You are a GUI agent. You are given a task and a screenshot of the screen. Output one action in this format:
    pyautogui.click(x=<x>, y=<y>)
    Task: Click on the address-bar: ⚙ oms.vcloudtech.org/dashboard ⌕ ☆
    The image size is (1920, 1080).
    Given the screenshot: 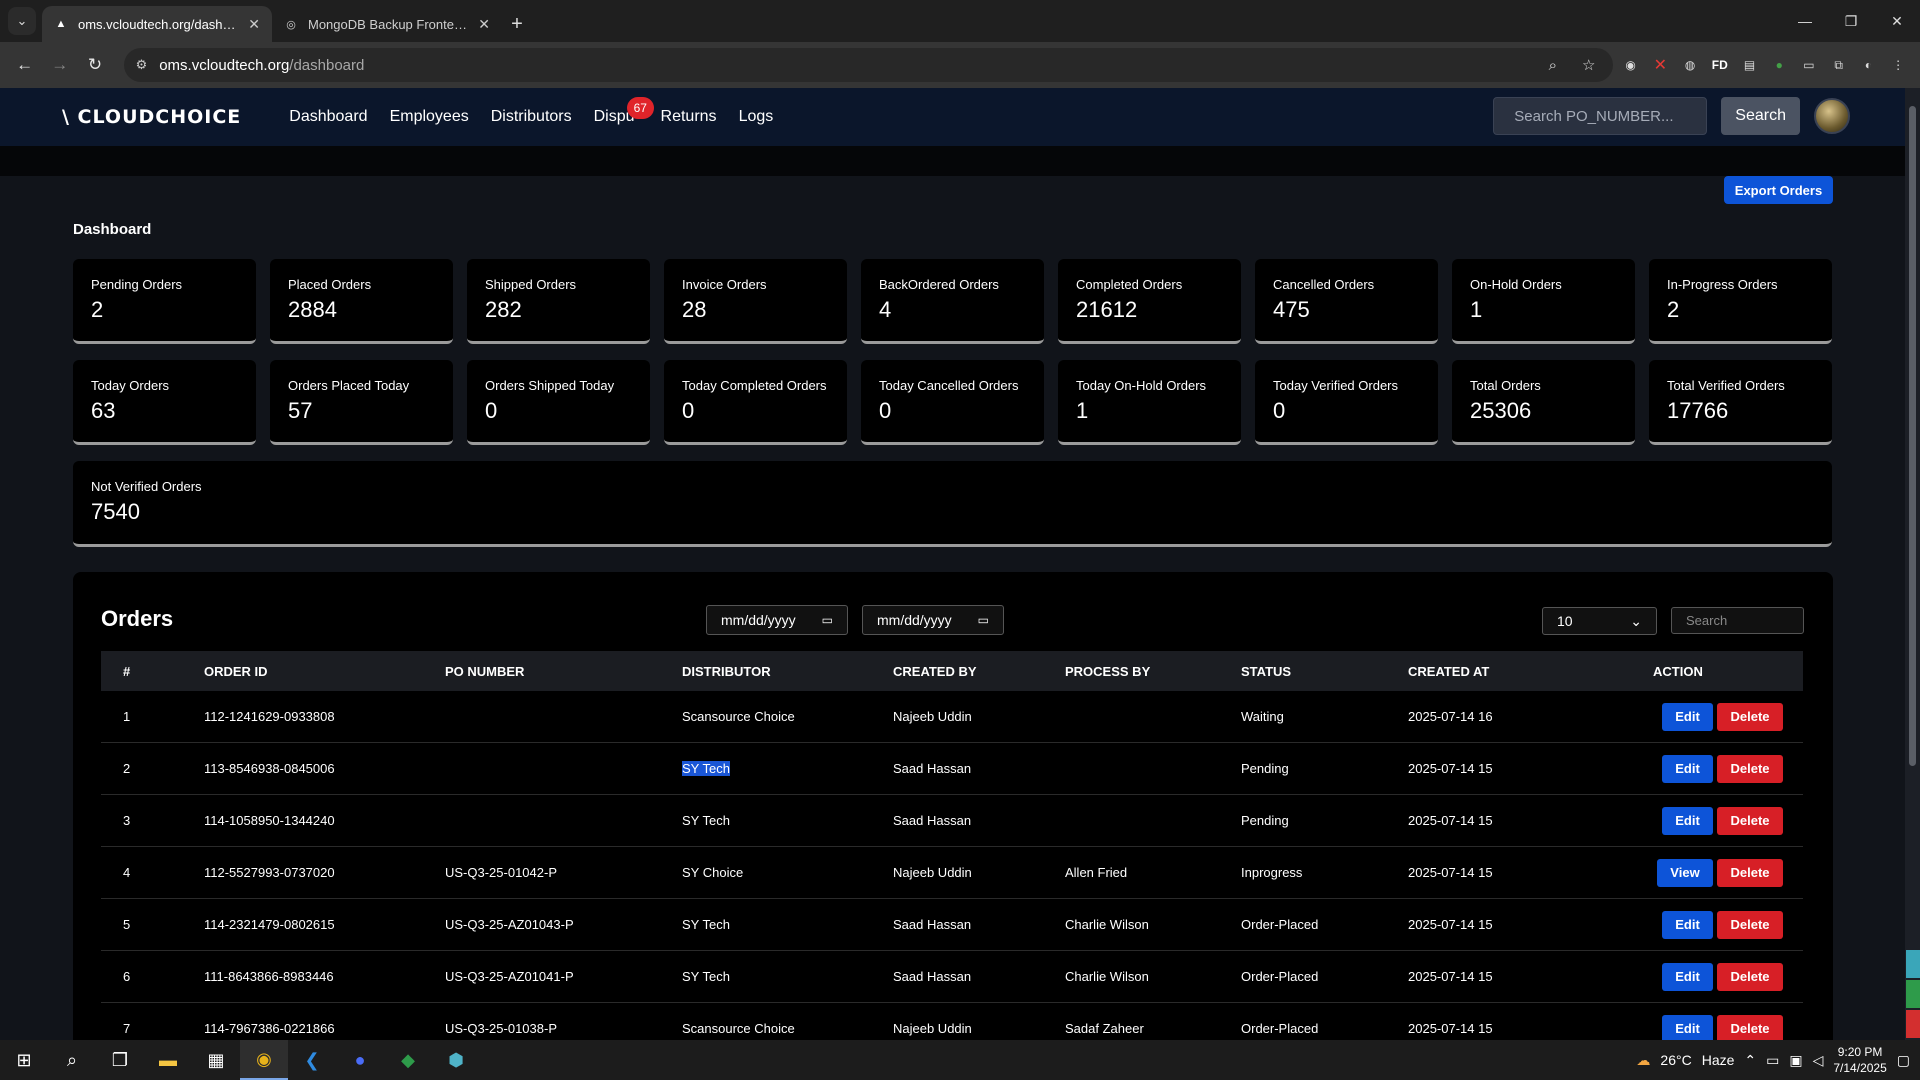 What is the action you would take?
    pyautogui.click(x=868, y=65)
    